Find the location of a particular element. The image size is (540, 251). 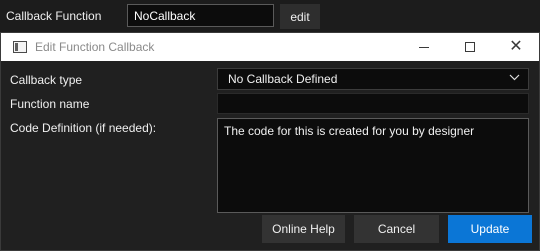

callback-type-select: No Callback Defined is located at coordinates (373, 79).